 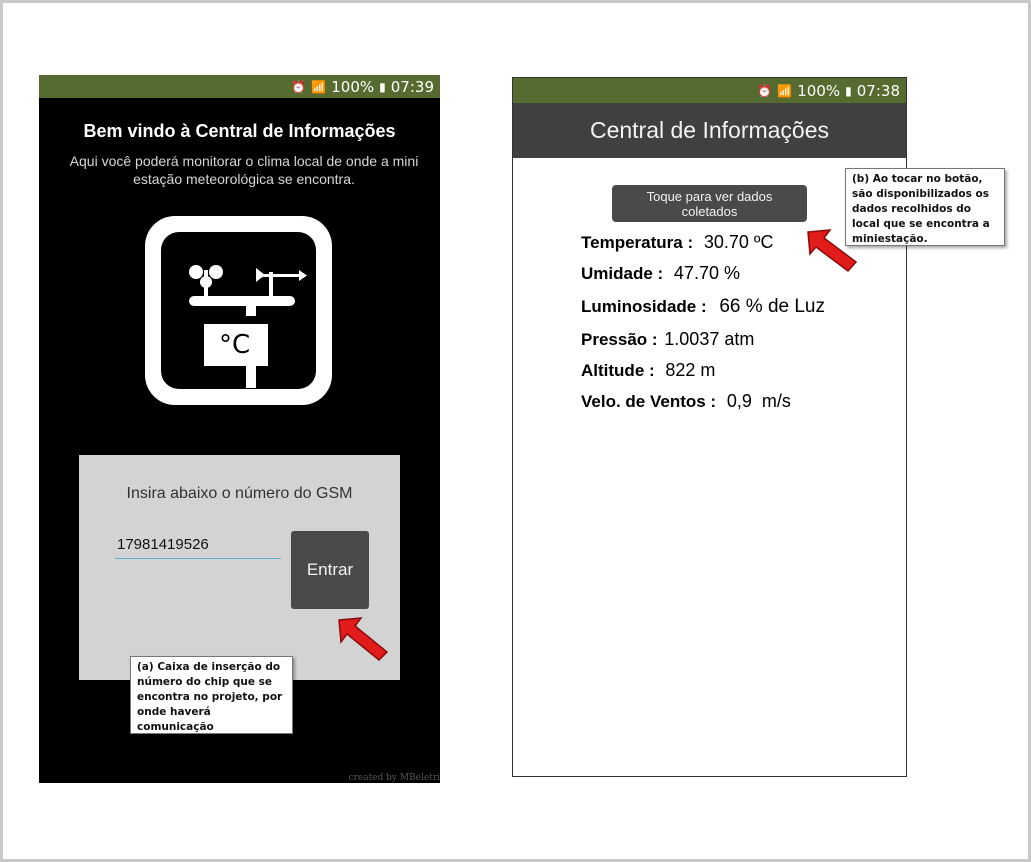 What do you see at coordinates (618, 370) in the screenshot?
I see `reading-label: Altitude :` at bounding box center [618, 370].